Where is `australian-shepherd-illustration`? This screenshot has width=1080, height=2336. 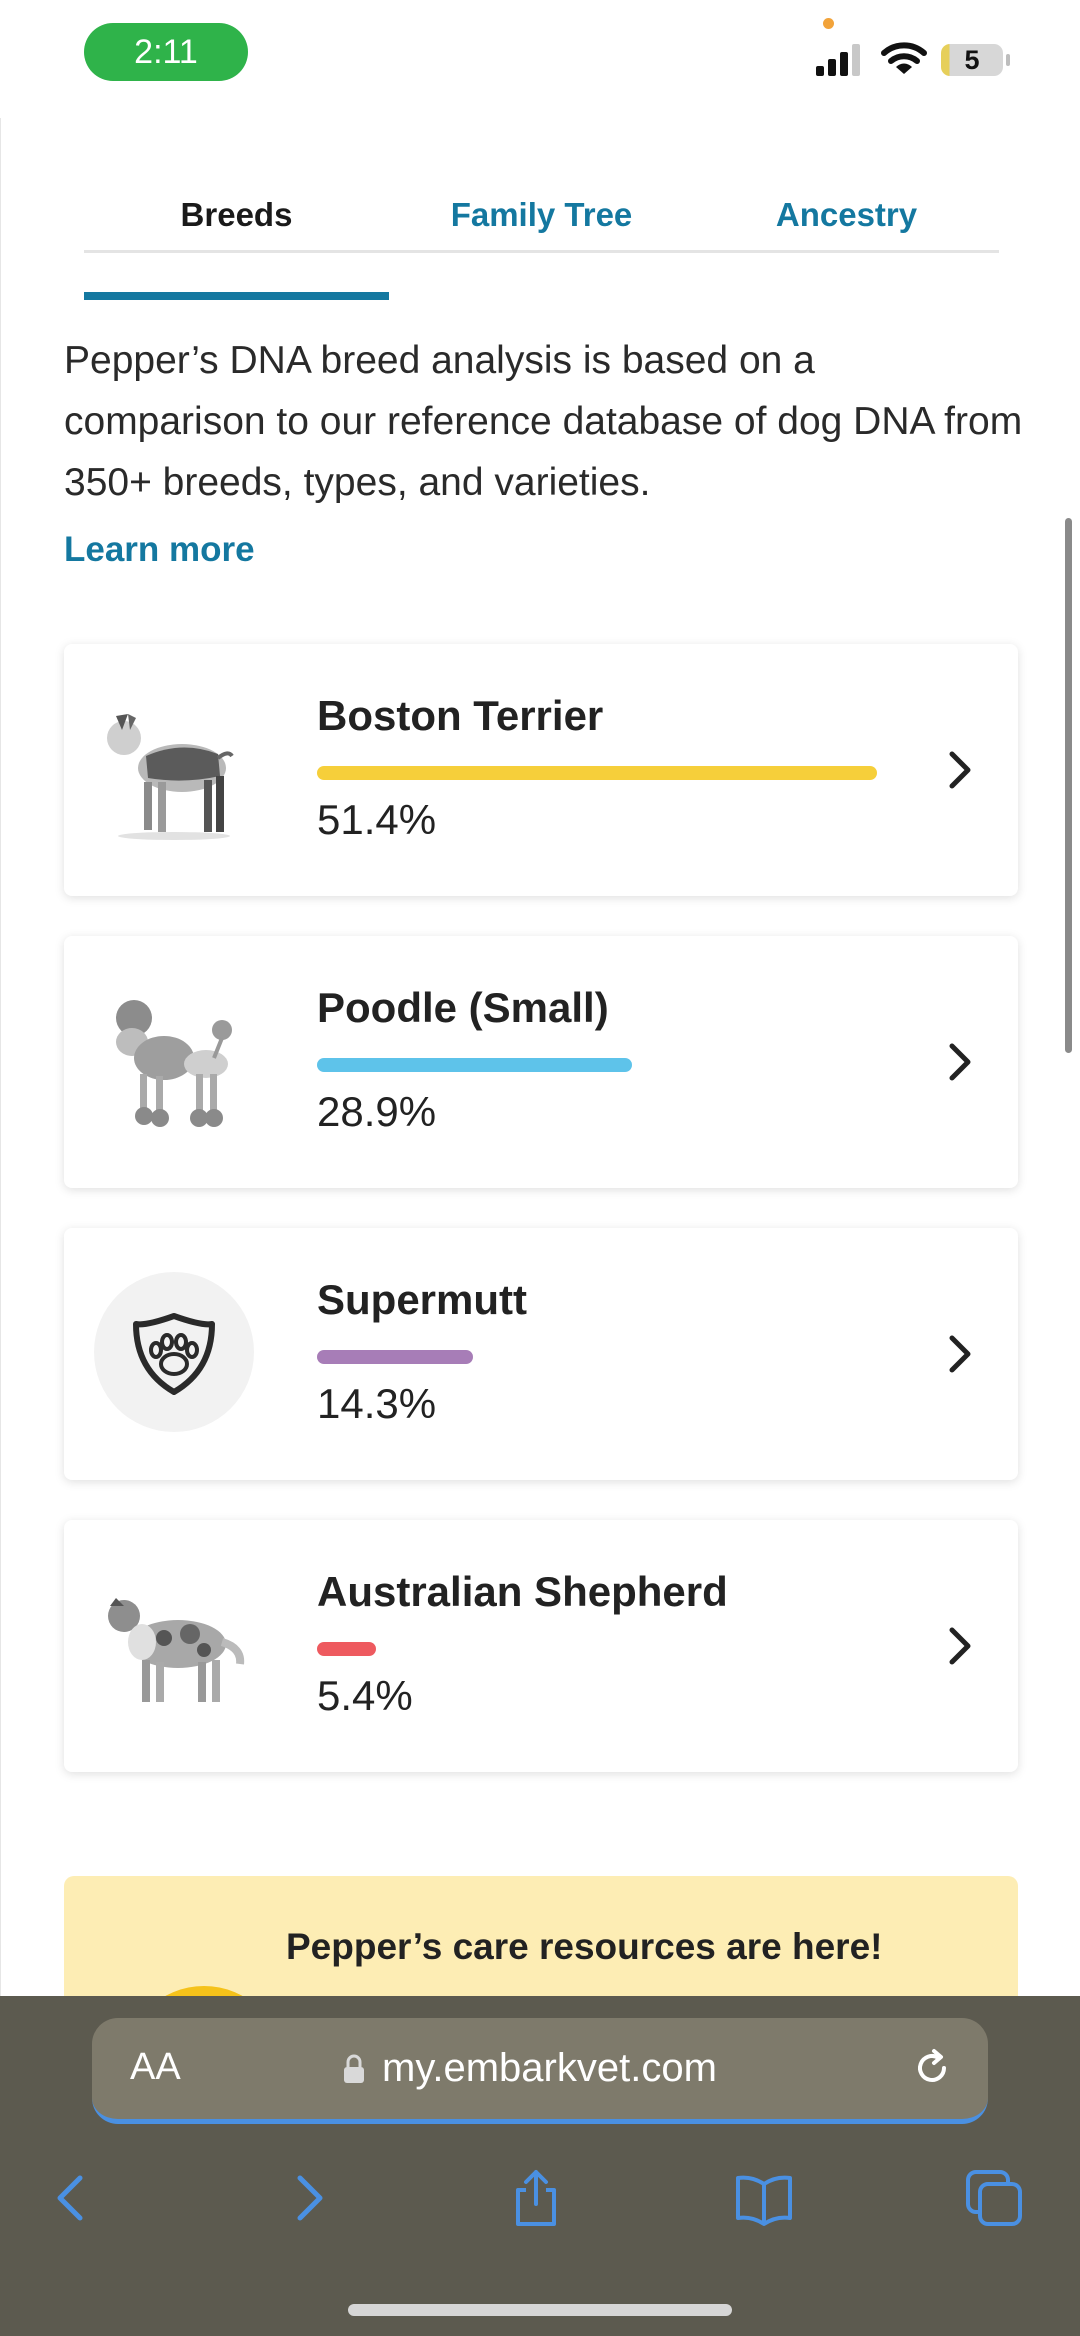
australian-shepherd-illustration is located at coordinates (176, 1650).